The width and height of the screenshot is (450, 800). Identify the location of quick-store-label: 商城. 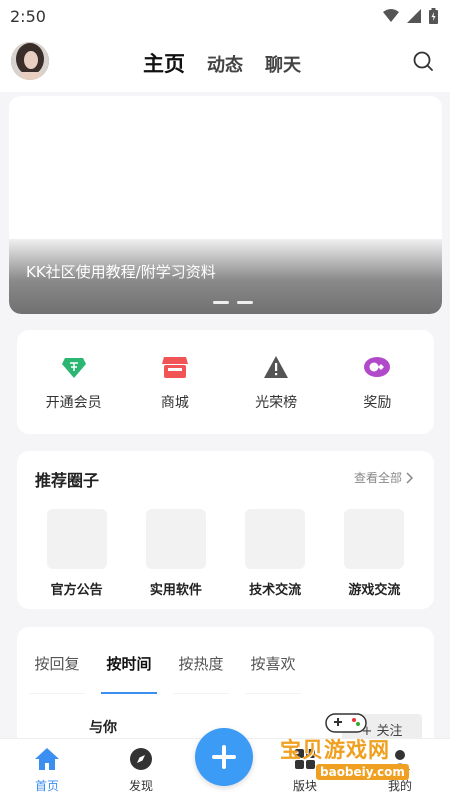
(174, 403).